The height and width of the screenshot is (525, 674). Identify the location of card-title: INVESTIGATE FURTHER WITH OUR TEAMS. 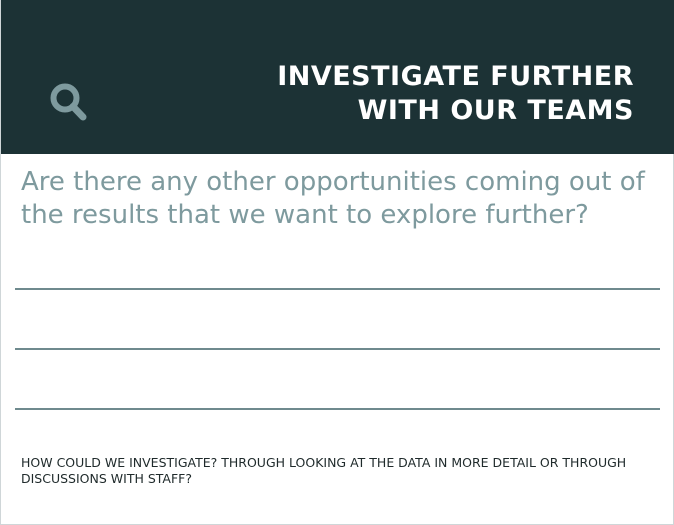
(374, 94).